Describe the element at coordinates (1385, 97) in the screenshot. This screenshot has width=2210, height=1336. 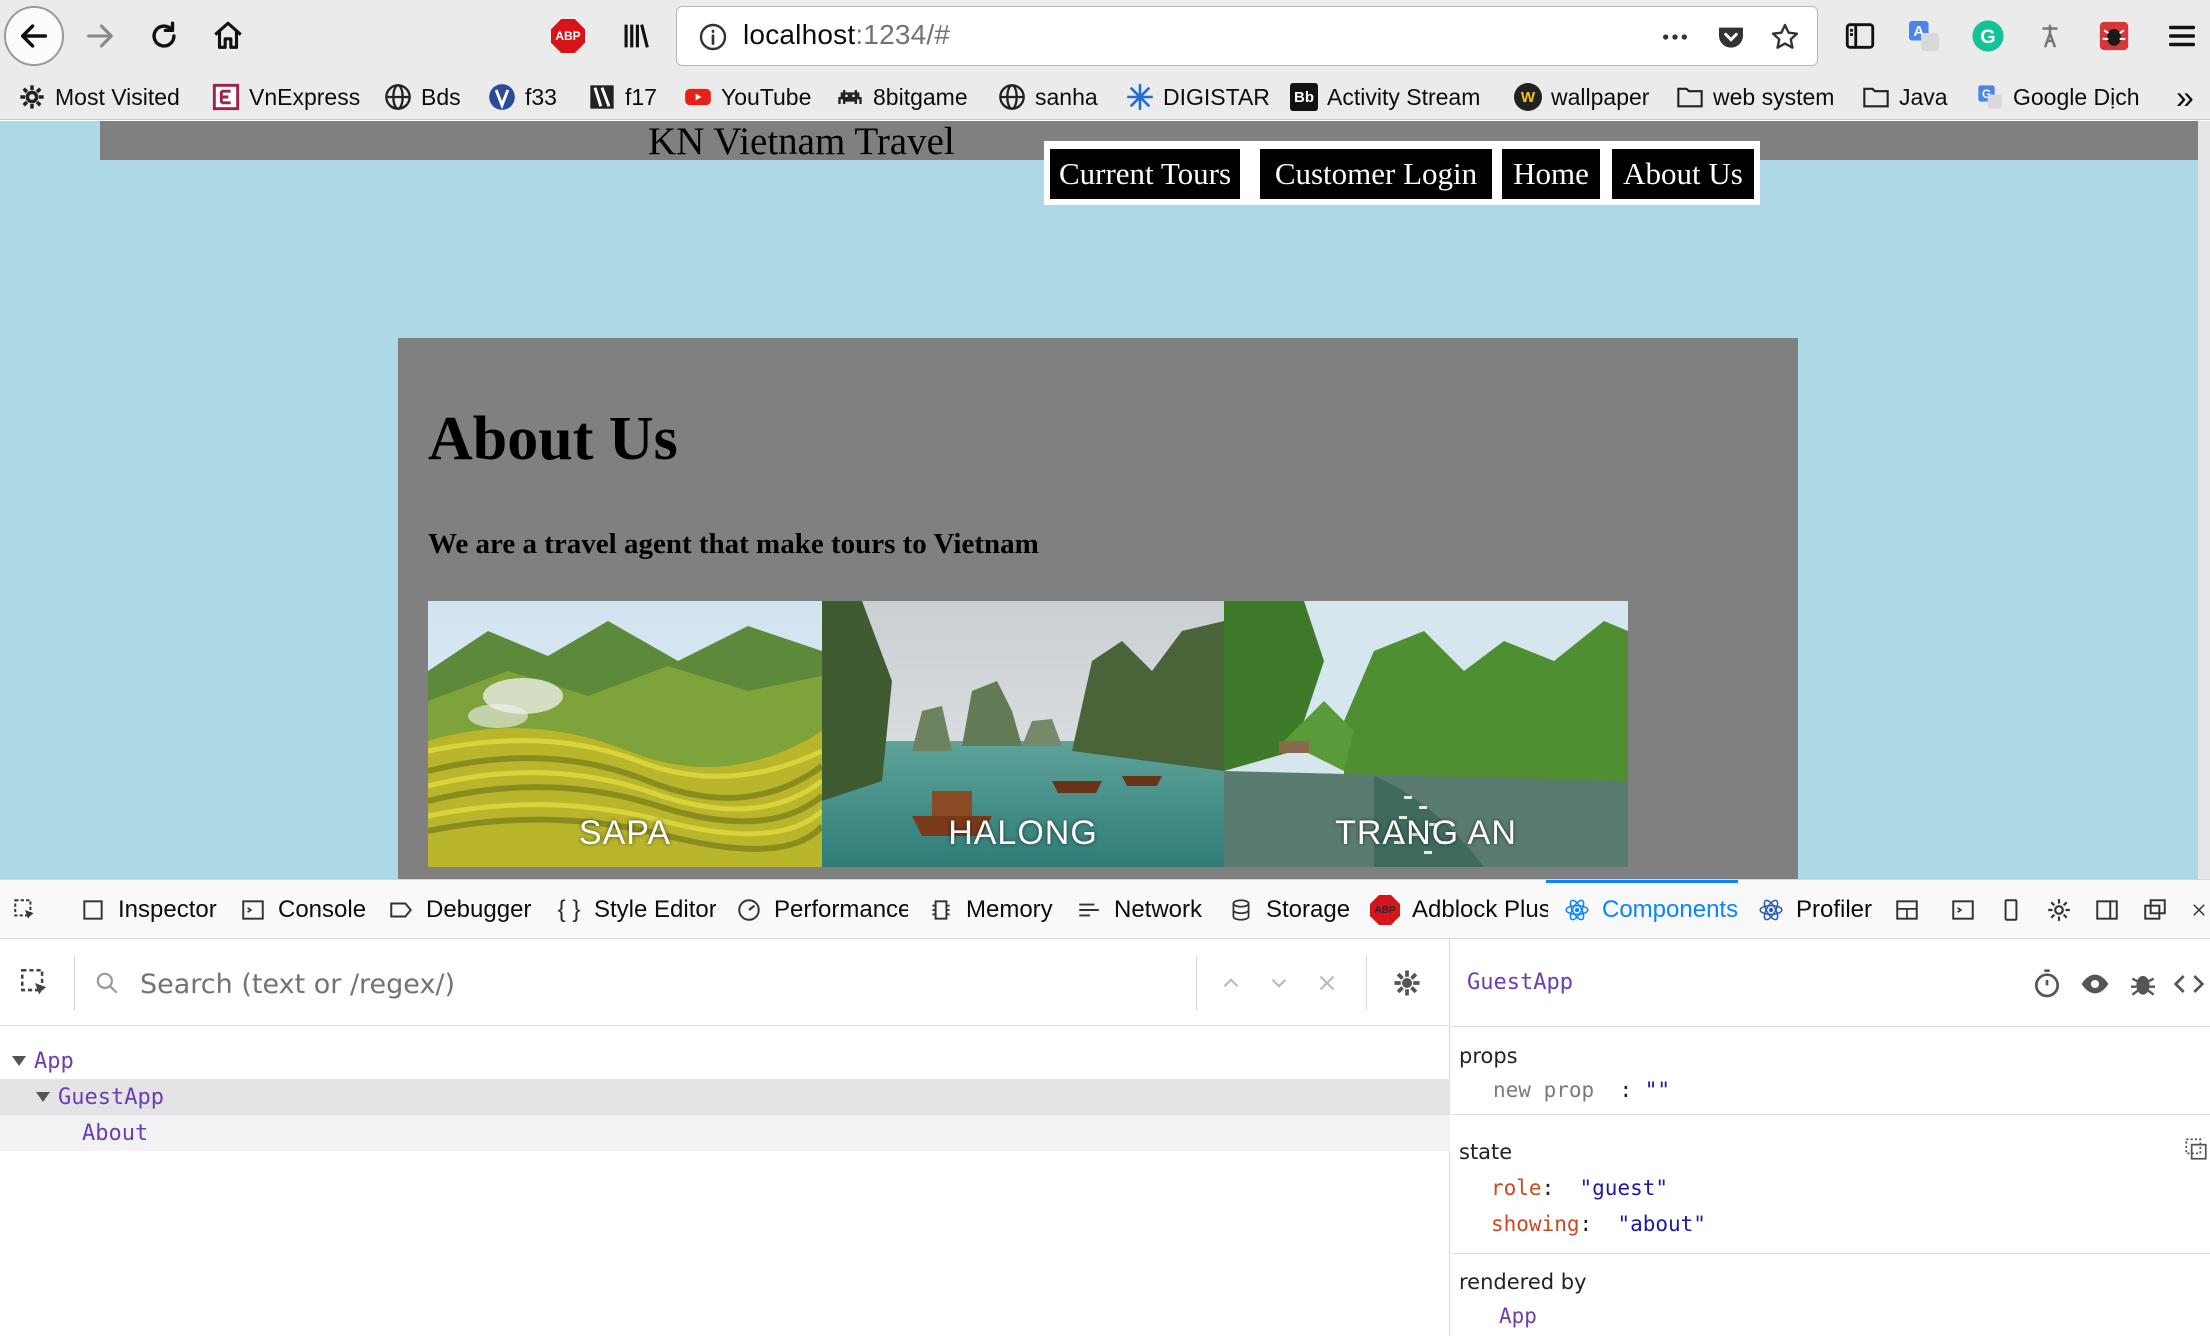
I see `bookmark-activity-stream: Bb Activity Stream` at that location.